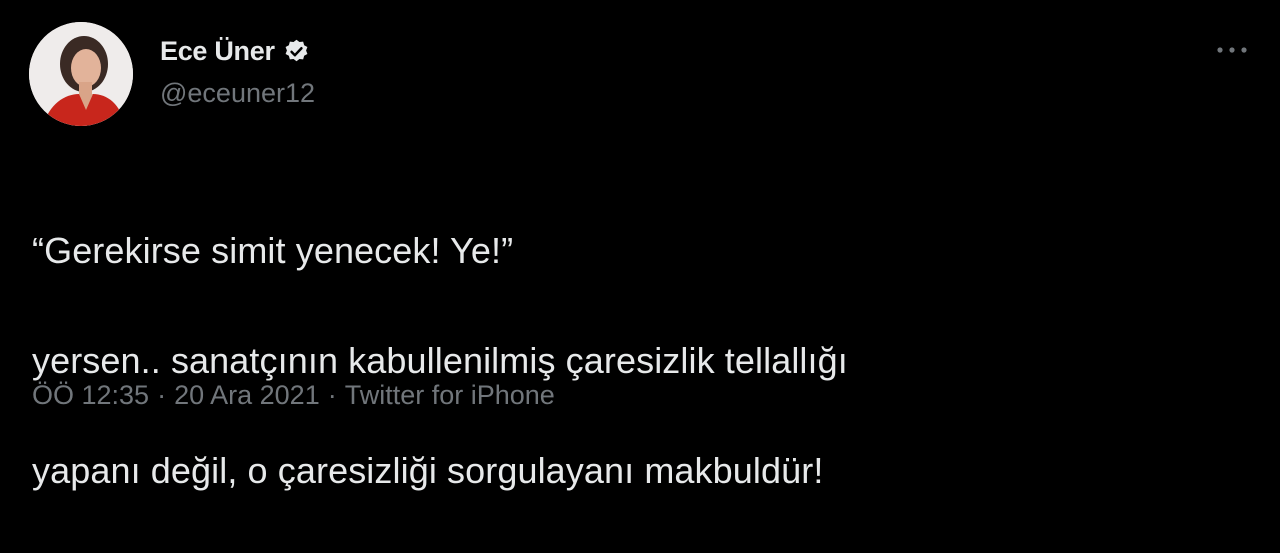 The width and height of the screenshot is (1280, 553). What do you see at coordinates (247, 395) in the screenshot?
I see `tweet-date: 20 Ara 2021` at bounding box center [247, 395].